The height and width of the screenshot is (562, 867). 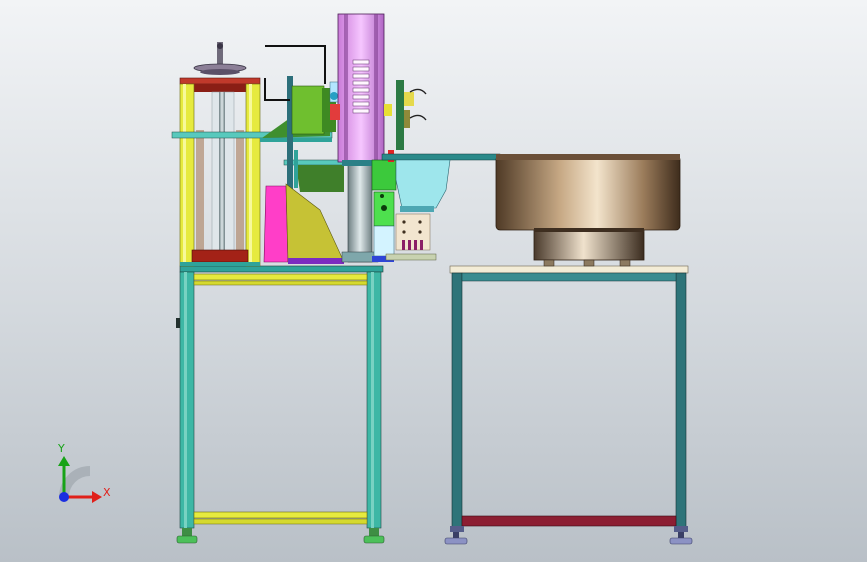 I want to click on feed-track, so click(x=441, y=207).